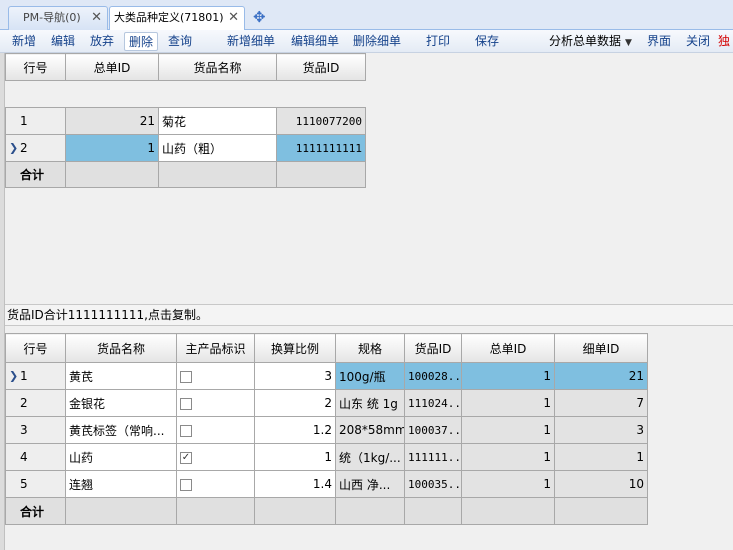 This screenshot has height=550, width=733. What do you see at coordinates (141, 41) in the screenshot?
I see `delete-button: 删除` at bounding box center [141, 41].